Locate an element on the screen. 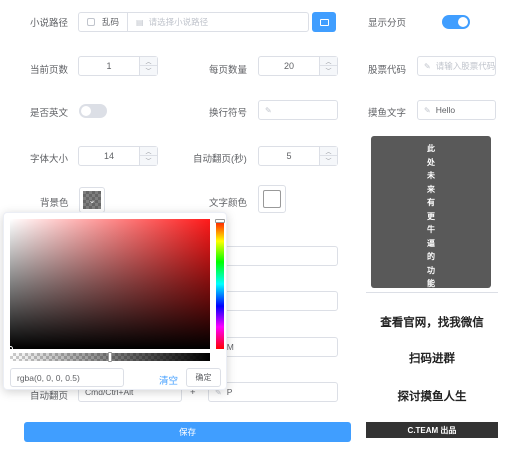 The width and height of the screenshot is (513, 452). stock-code-label: 股票代码 is located at coordinates (387, 70).